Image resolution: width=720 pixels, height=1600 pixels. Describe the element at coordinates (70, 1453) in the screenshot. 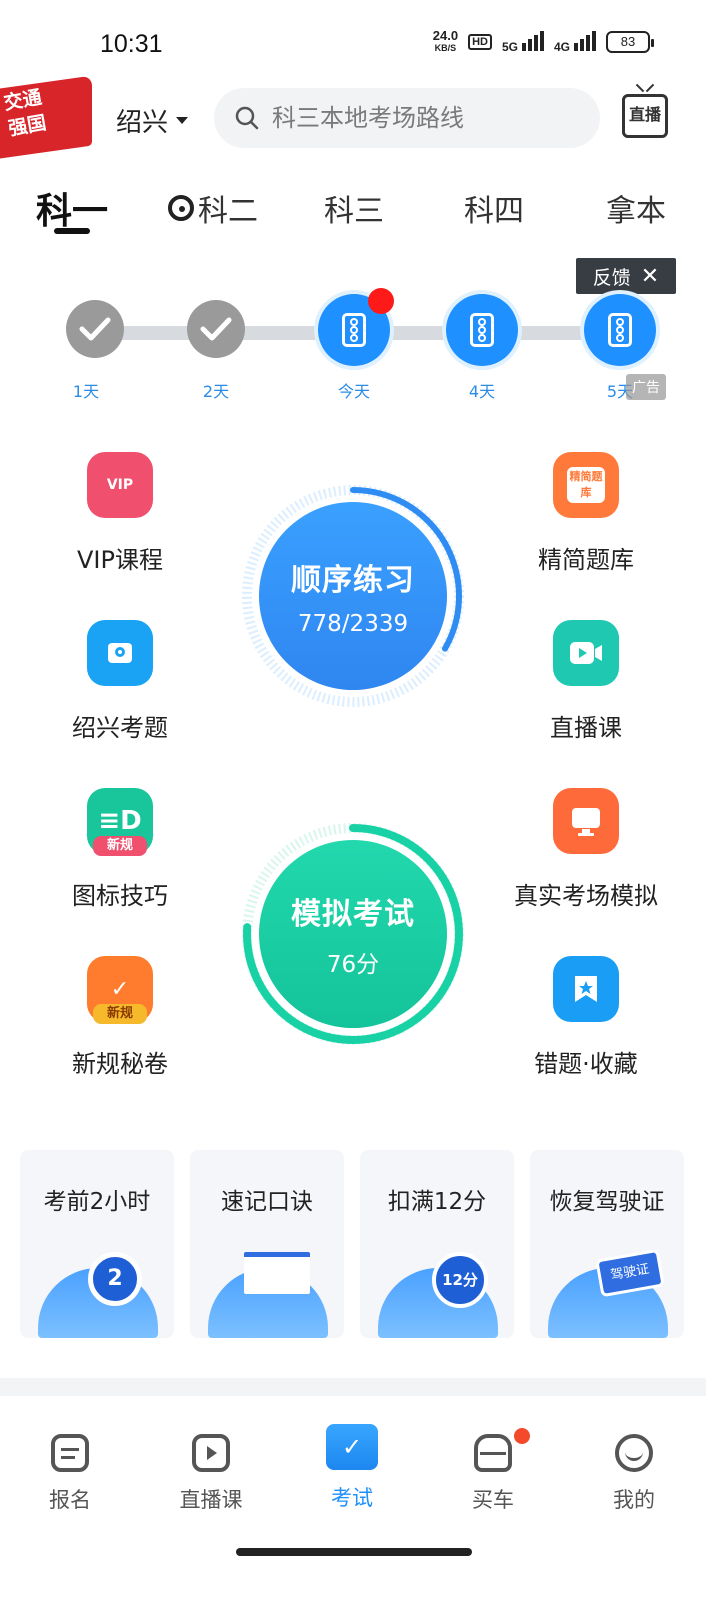

I see `form-icon` at that location.